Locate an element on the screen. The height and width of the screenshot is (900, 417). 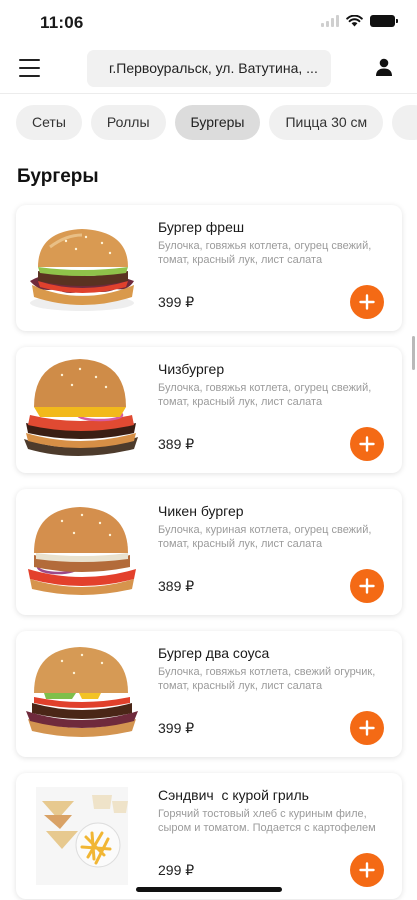
status-bar: 11:06 is located at coordinates (208, 23).